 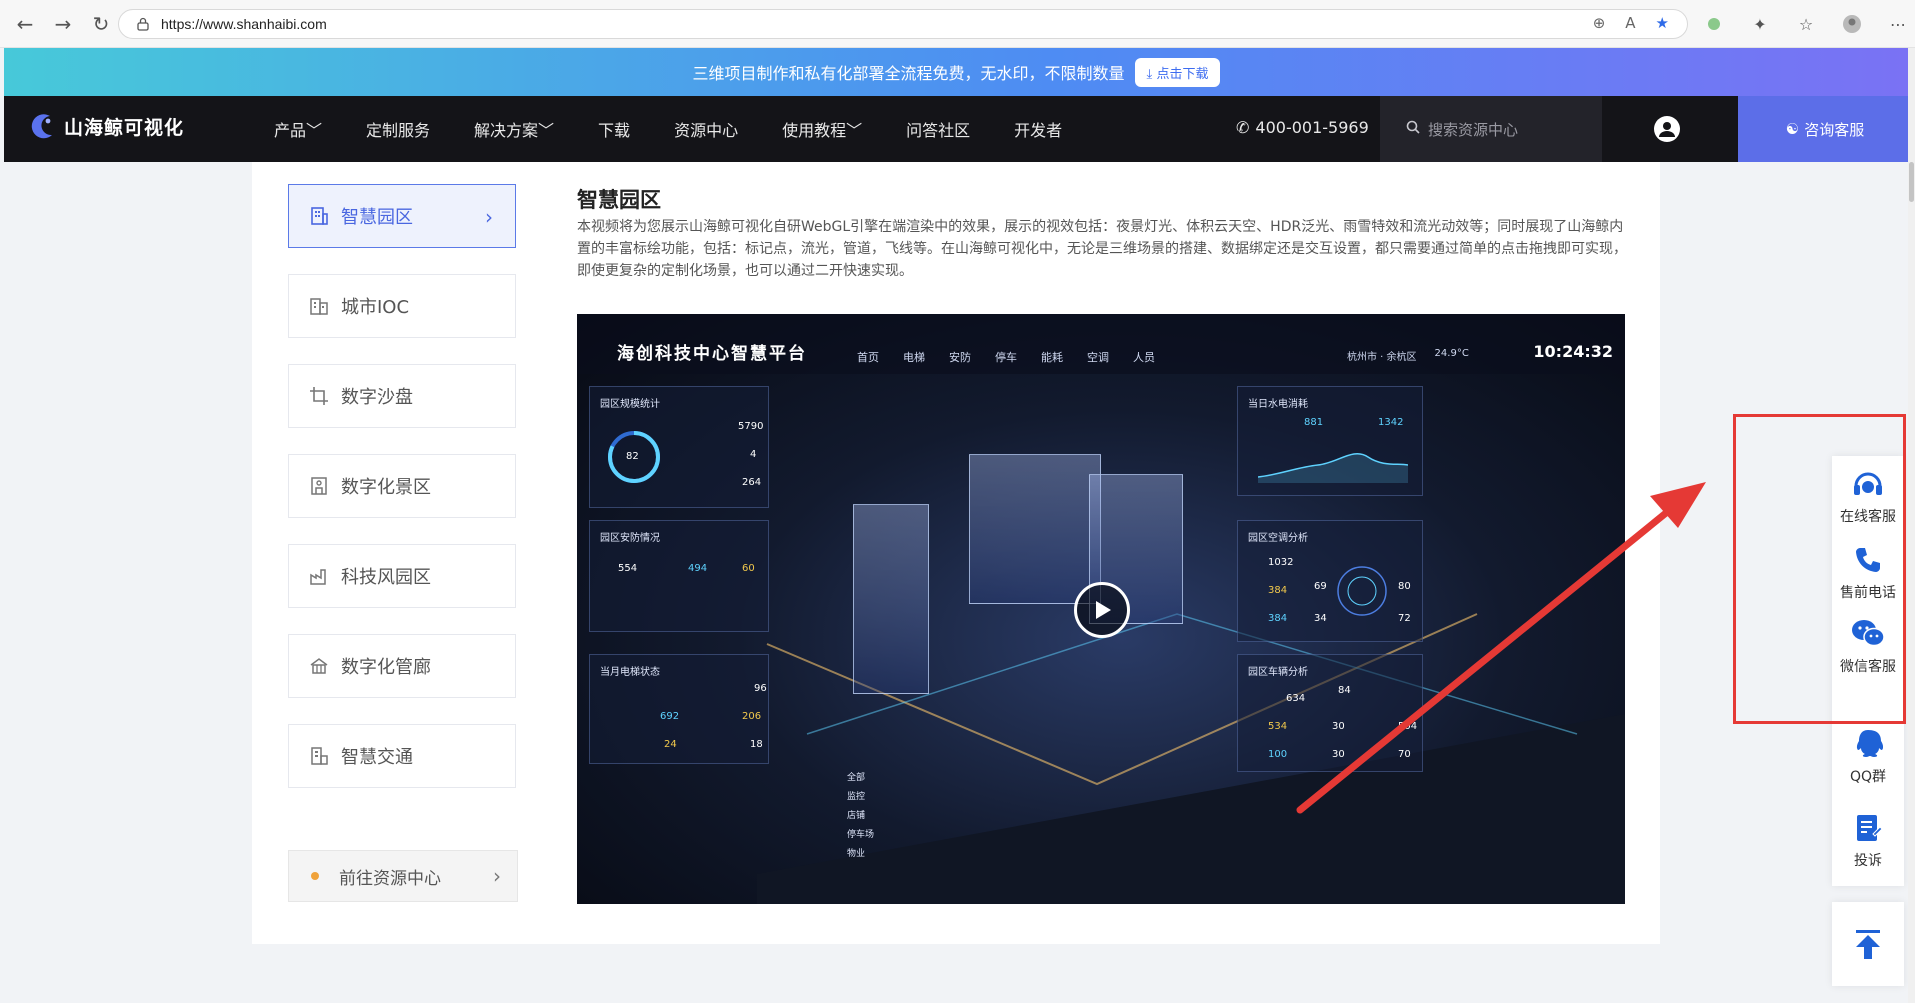 I want to click on refresh-icon: ↻, so click(x=101, y=24).